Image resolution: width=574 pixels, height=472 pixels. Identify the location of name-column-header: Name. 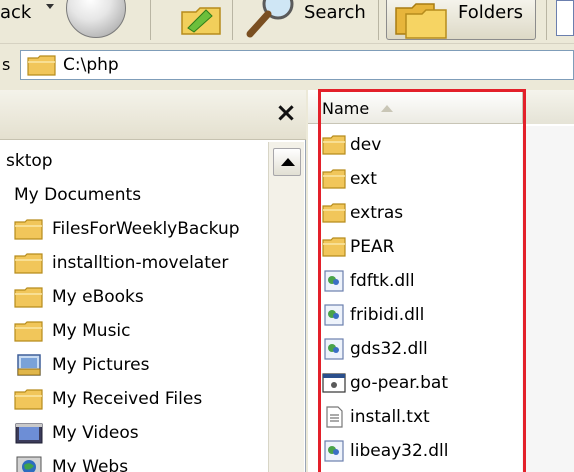
(358, 108).